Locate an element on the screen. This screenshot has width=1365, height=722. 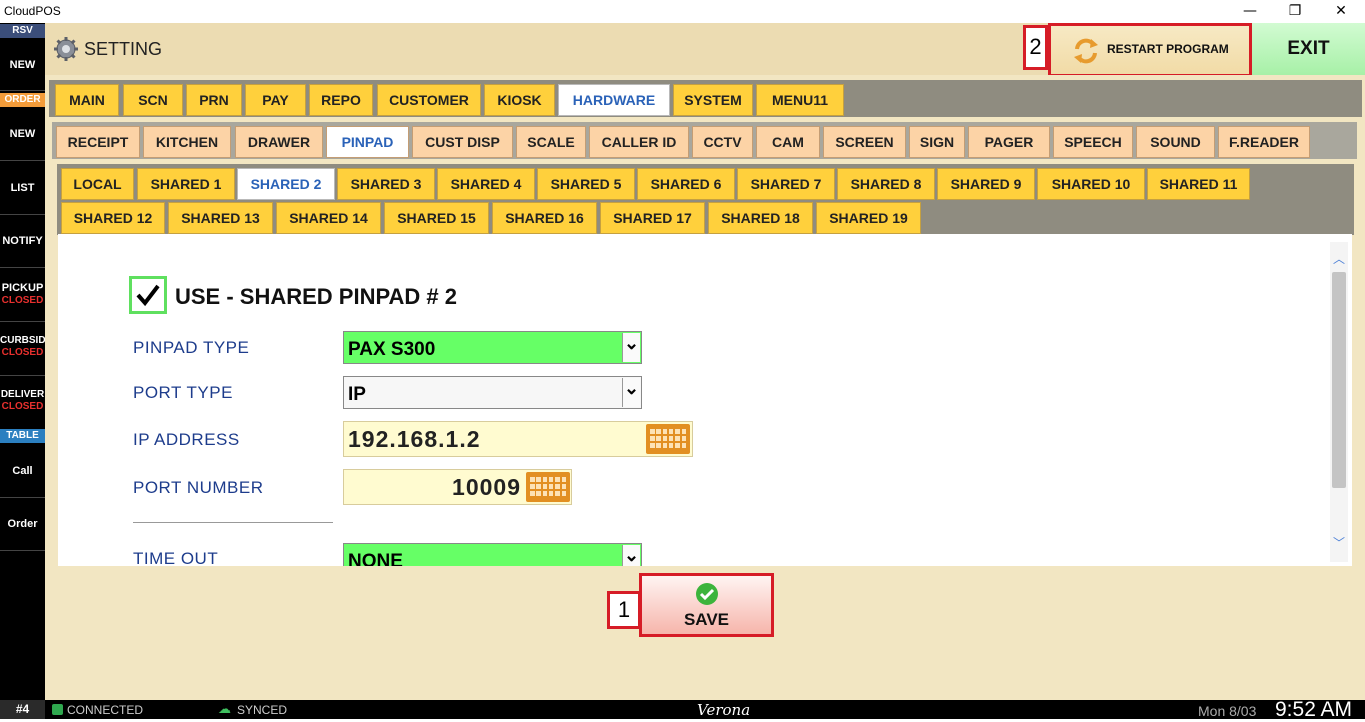
tab-hw-f-reader: F.READER is located at coordinates (1264, 142).